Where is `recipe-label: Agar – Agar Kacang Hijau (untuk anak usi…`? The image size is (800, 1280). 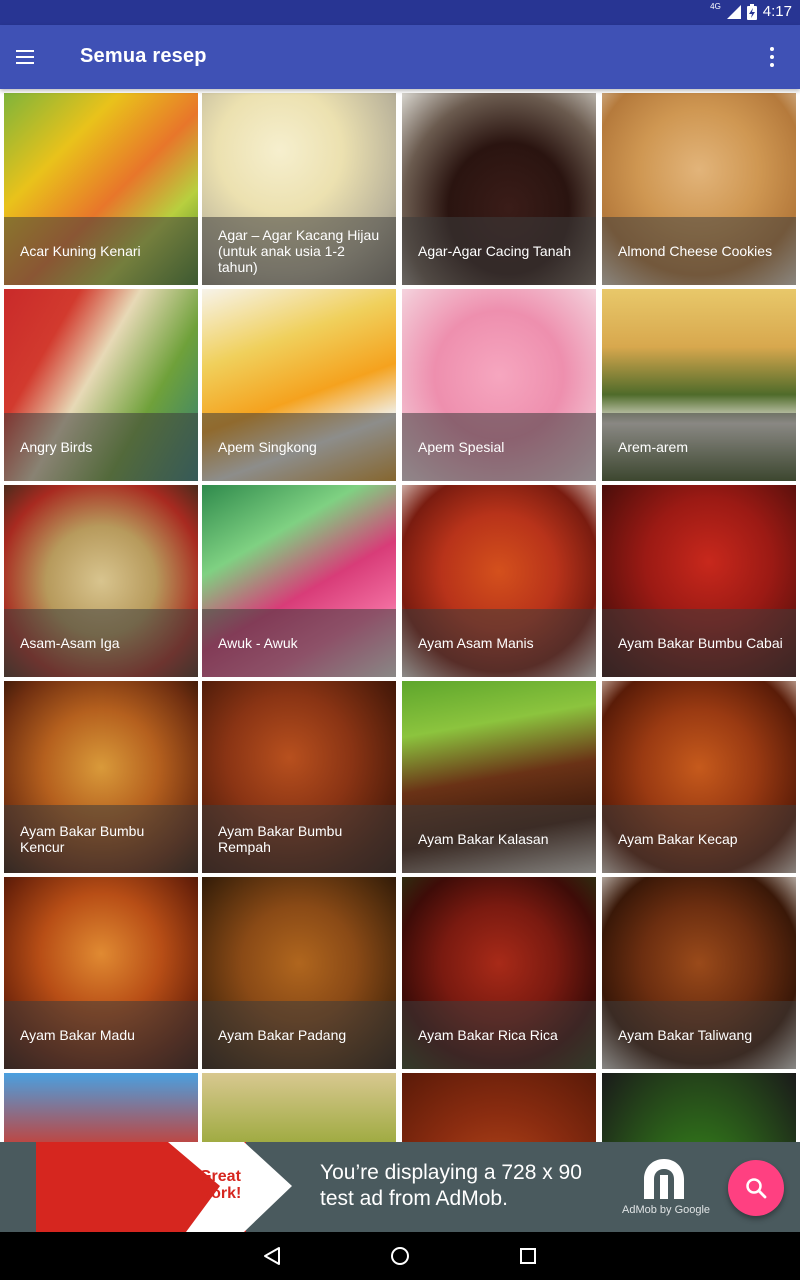
recipe-label: Agar – Agar Kacang Hijau (untuk anak usi… is located at coordinates (299, 251).